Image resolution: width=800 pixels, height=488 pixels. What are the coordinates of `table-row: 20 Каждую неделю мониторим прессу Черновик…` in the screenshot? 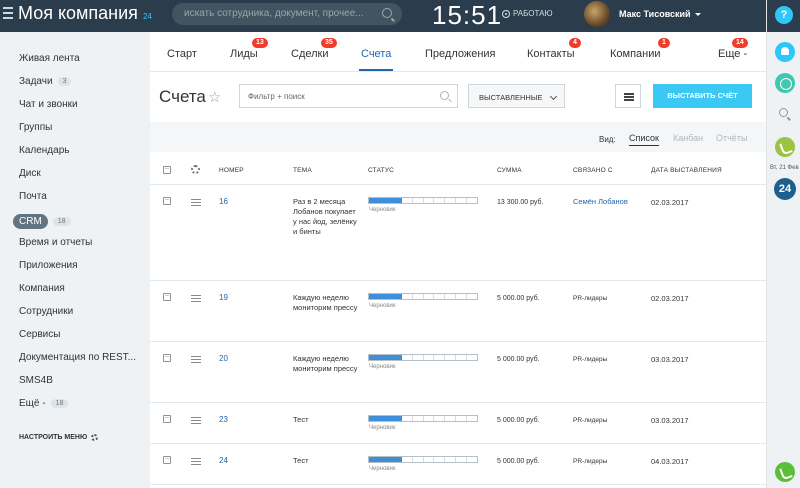 It's located at (458, 372).